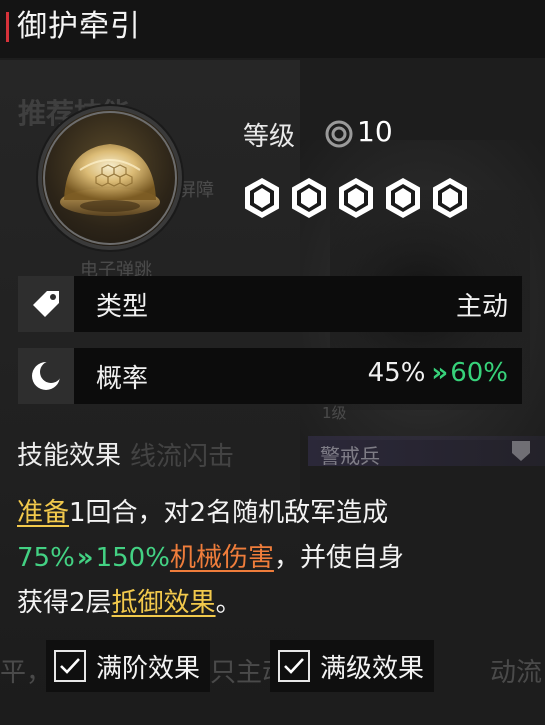  Describe the element at coordinates (270, 304) in the screenshot. I see `skill-type-row: 类型 主动` at that location.